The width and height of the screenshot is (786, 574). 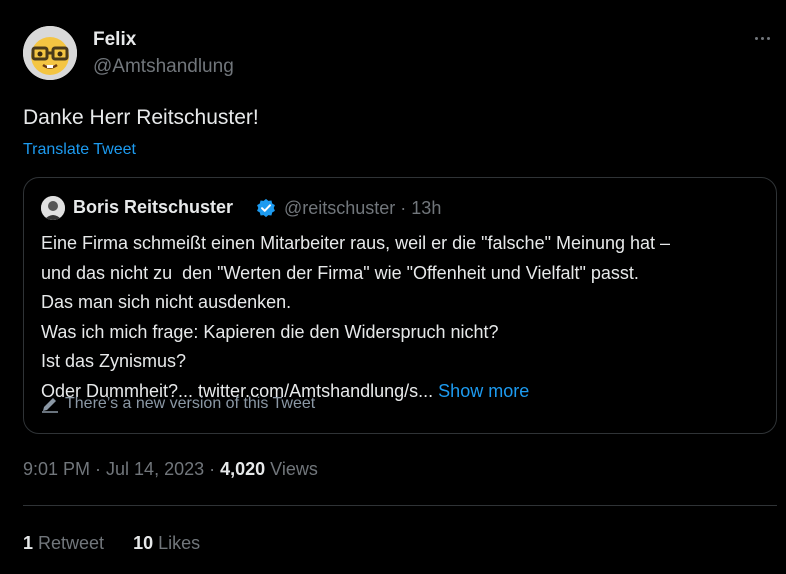 I want to click on tweet-text: Danke Herr Reitschuster!, so click(x=141, y=117).